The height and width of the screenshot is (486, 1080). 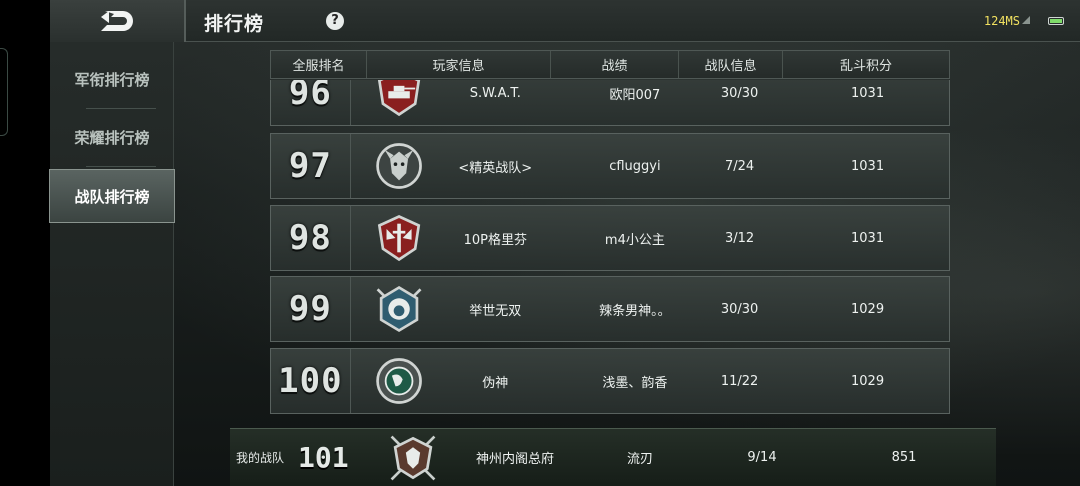 What do you see at coordinates (323, 457) in the screenshot?
I see `my-team-rank: 101` at bounding box center [323, 457].